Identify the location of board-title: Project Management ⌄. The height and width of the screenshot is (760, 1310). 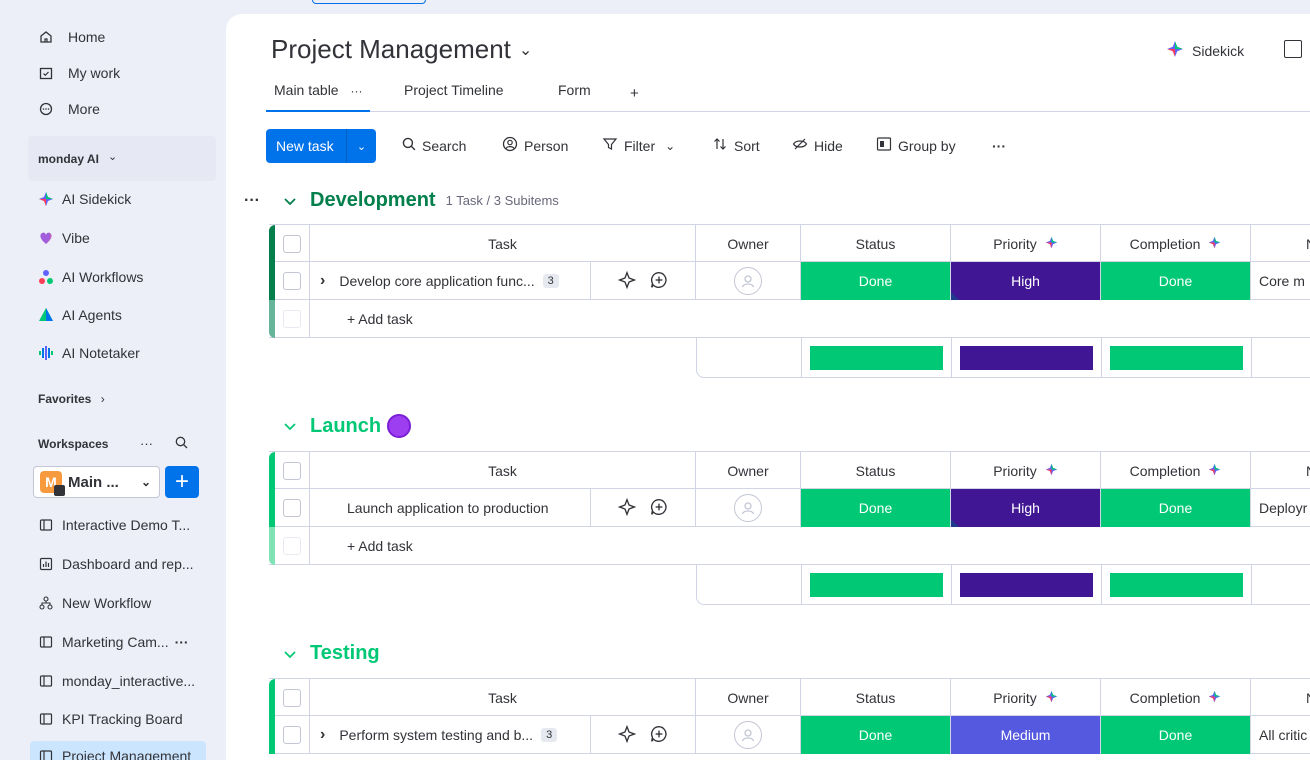
(401, 49).